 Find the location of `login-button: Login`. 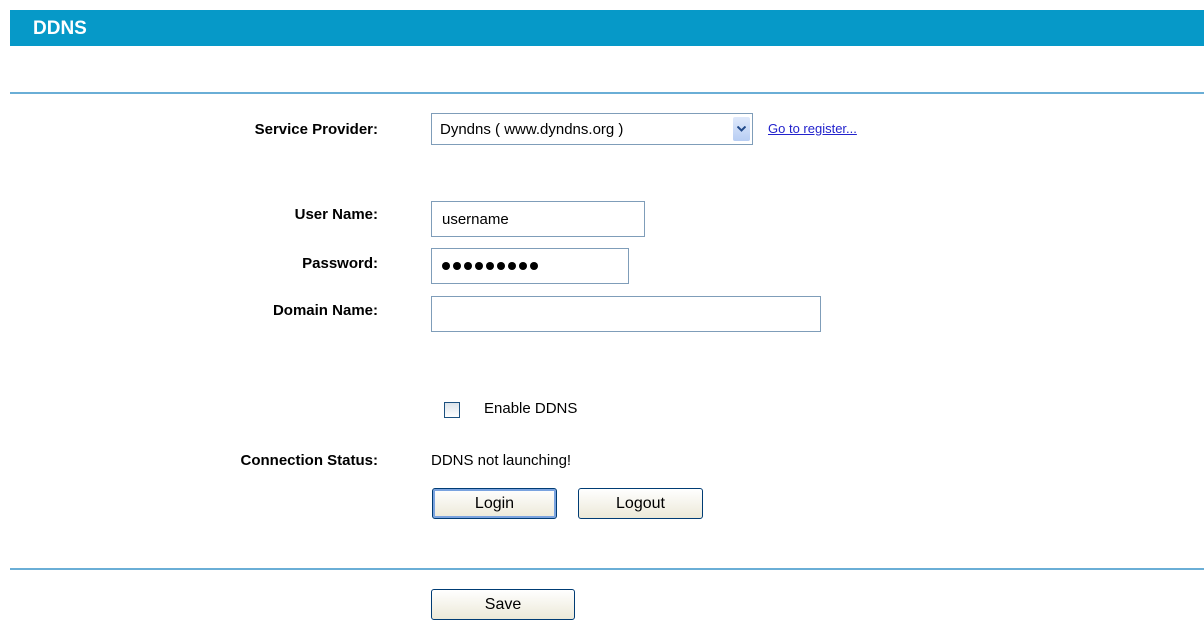

login-button: Login is located at coordinates (494, 503).